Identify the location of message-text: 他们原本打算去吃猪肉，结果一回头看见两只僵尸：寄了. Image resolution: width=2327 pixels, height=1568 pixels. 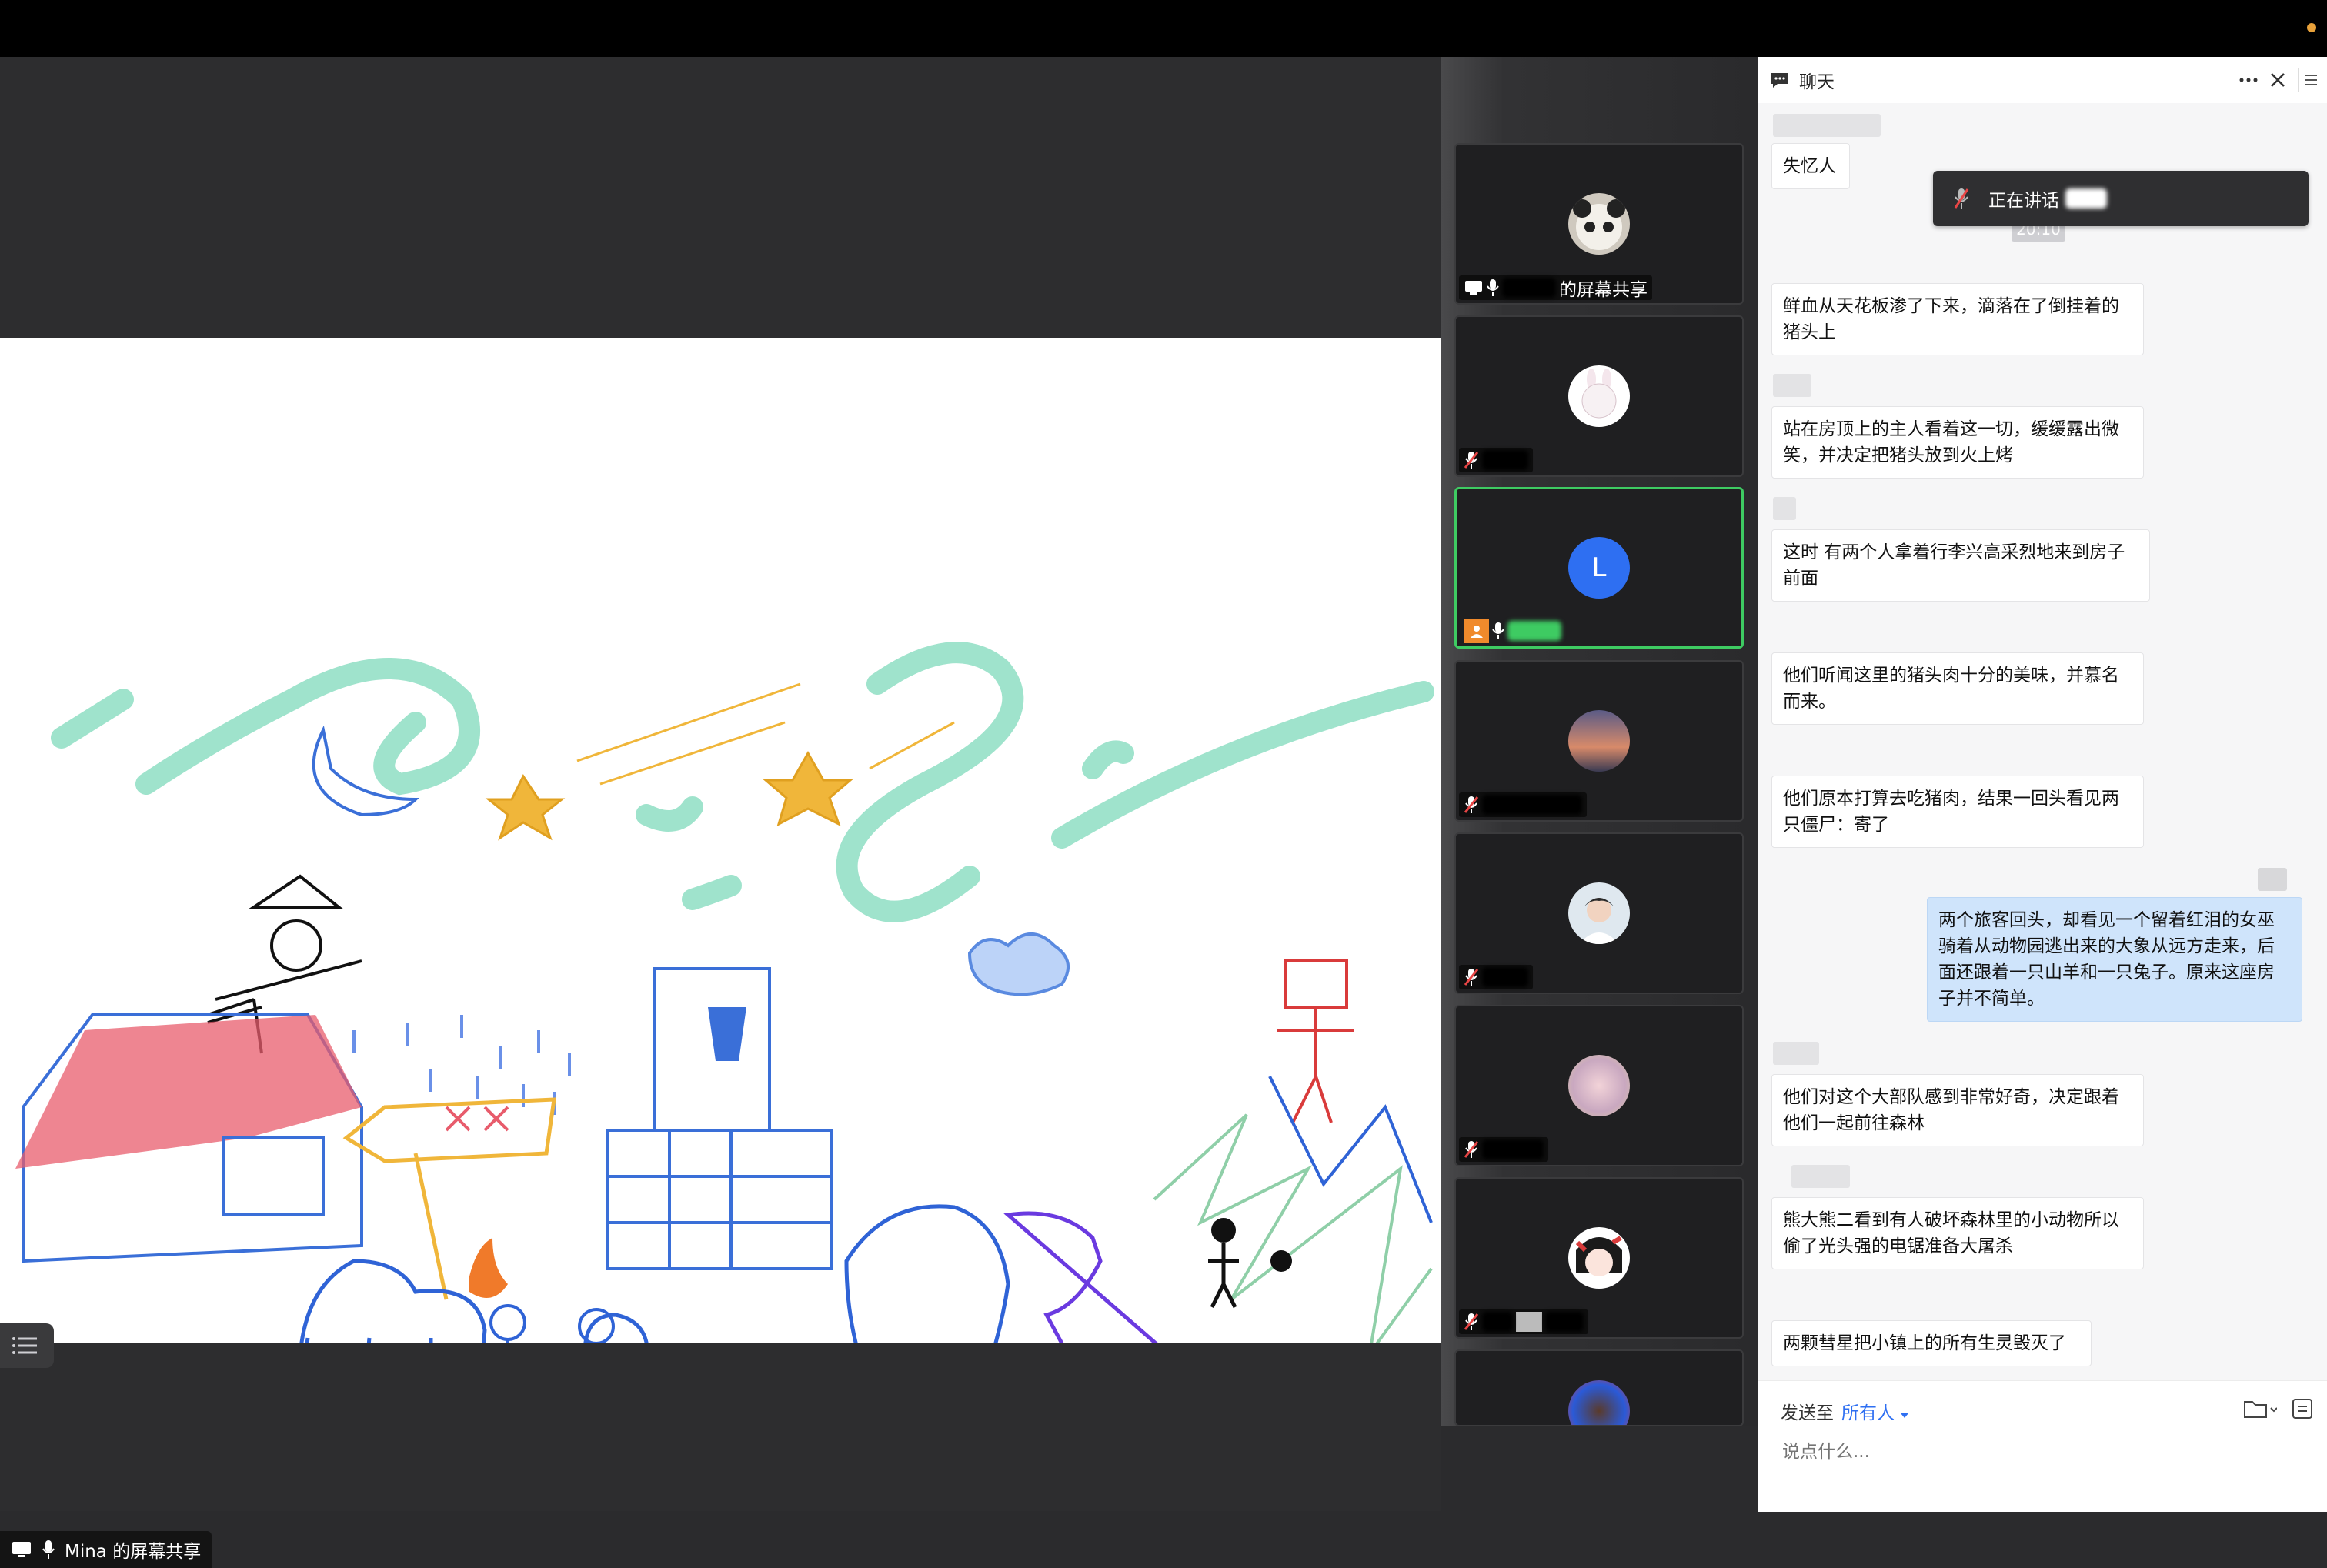
(1951, 812).